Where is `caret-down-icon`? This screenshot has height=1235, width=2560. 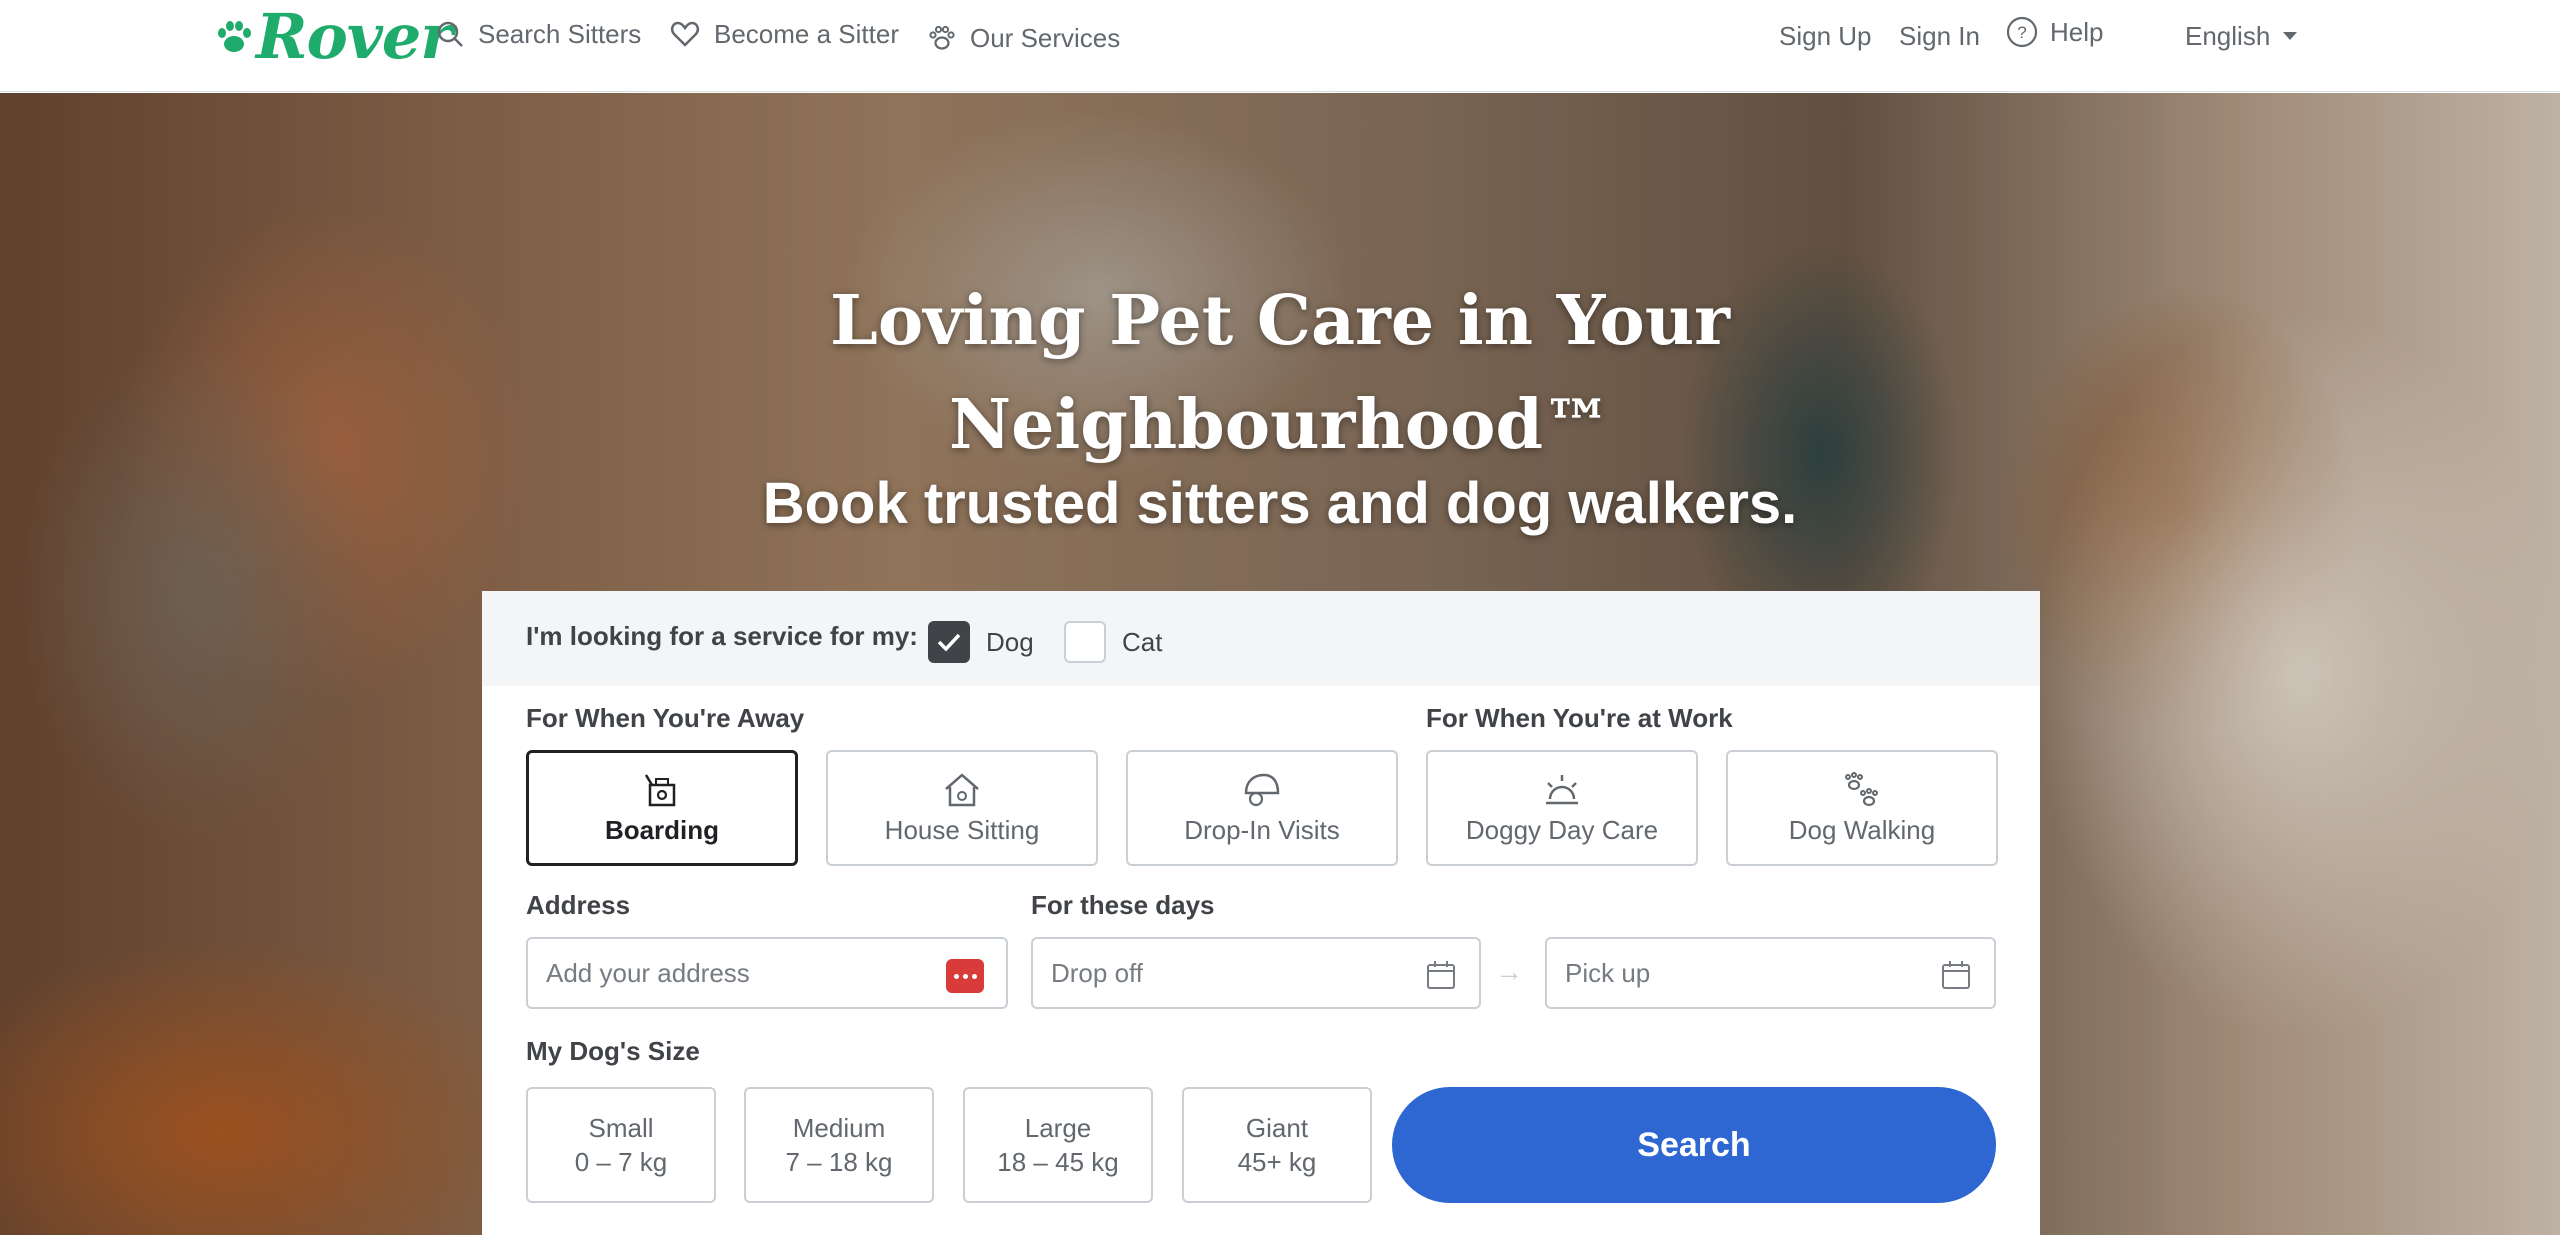 caret-down-icon is located at coordinates (2290, 36).